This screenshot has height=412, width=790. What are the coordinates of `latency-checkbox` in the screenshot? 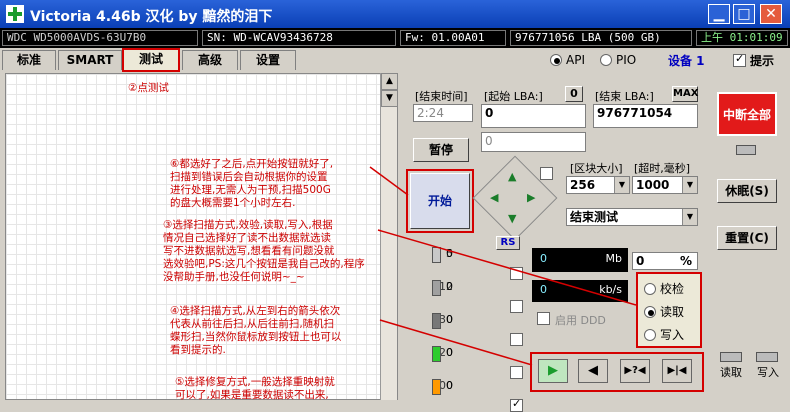 It's located at (516, 404).